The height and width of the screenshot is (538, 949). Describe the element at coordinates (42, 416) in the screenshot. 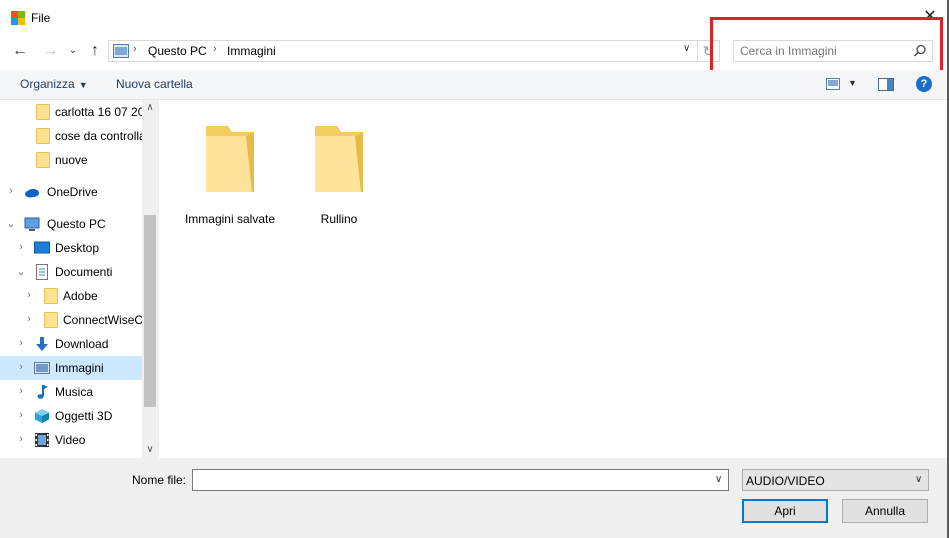

I see `cube-3d-icon` at that location.